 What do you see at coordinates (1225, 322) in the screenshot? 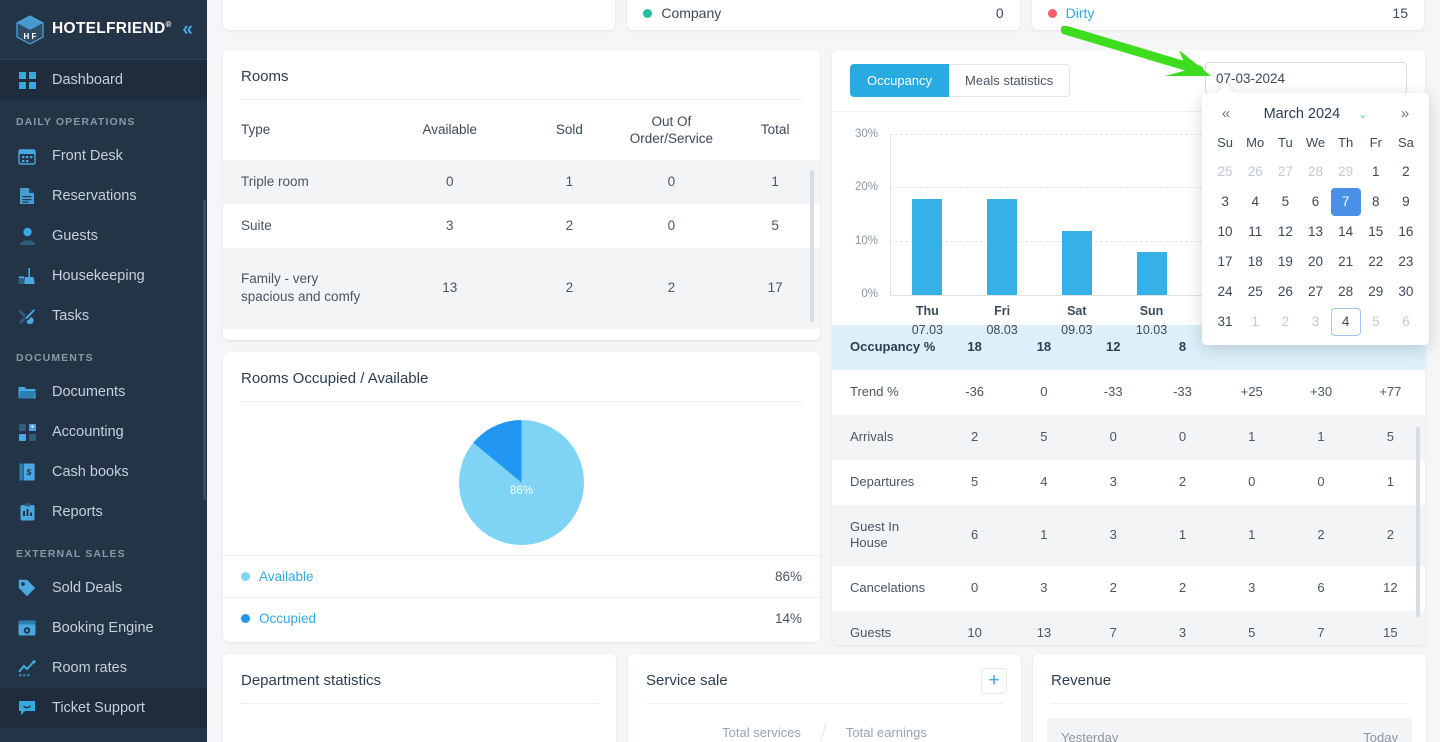
I see `day-cell: 31` at bounding box center [1225, 322].